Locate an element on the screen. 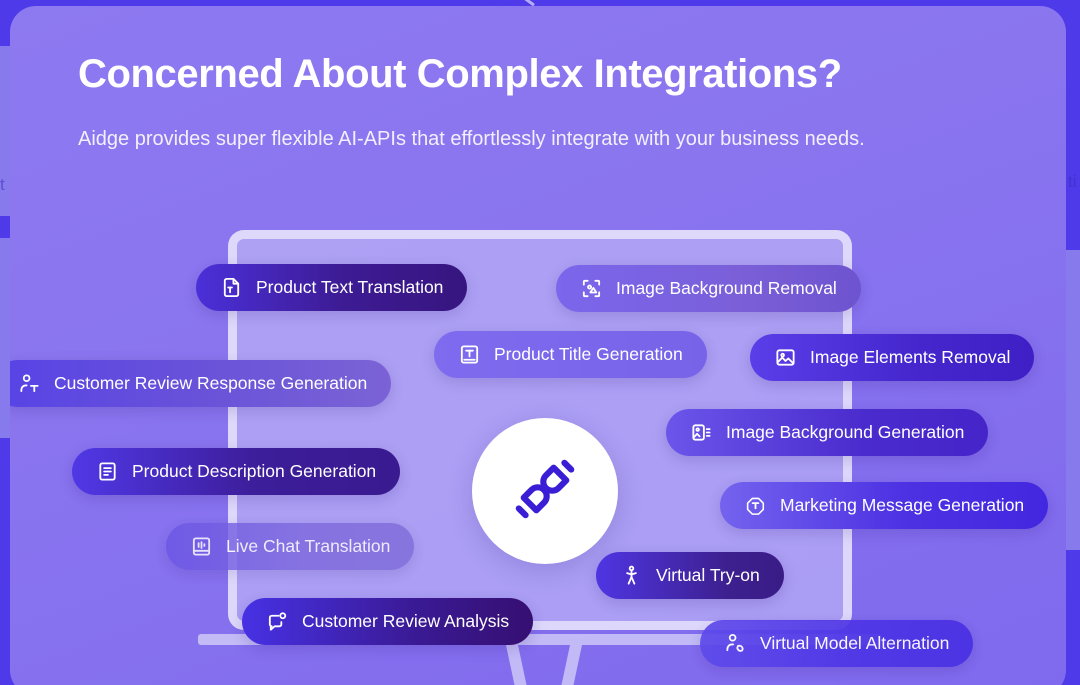 The width and height of the screenshot is (1080, 685). api-chip-label: Live Chat Translation is located at coordinates (308, 545).